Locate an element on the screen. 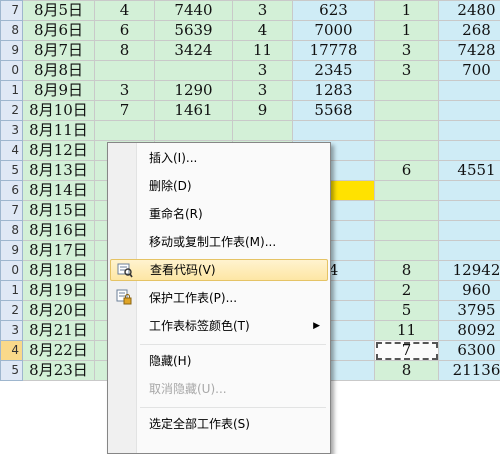  date-cell: 8月20日 is located at coordinates (59, 311).